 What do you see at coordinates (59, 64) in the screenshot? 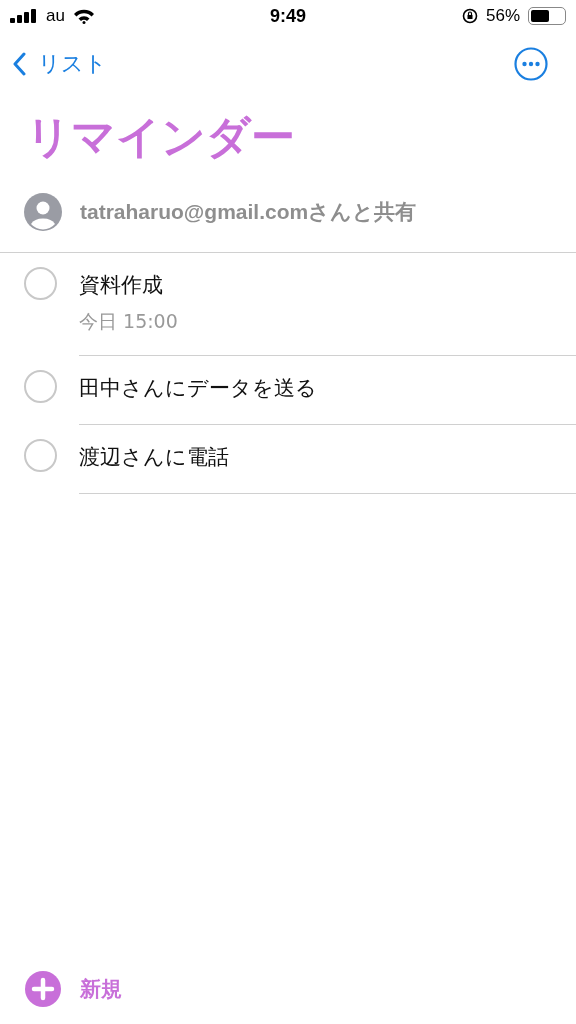
I see `back-button: リスト` at bounding box center [59, 64].